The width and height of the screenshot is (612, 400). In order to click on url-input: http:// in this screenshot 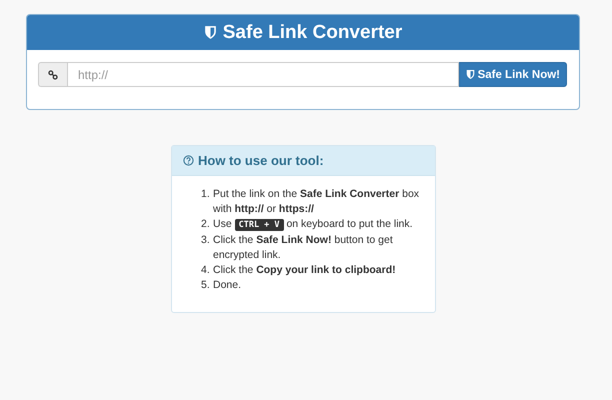, I will do `click(263, 74)`.